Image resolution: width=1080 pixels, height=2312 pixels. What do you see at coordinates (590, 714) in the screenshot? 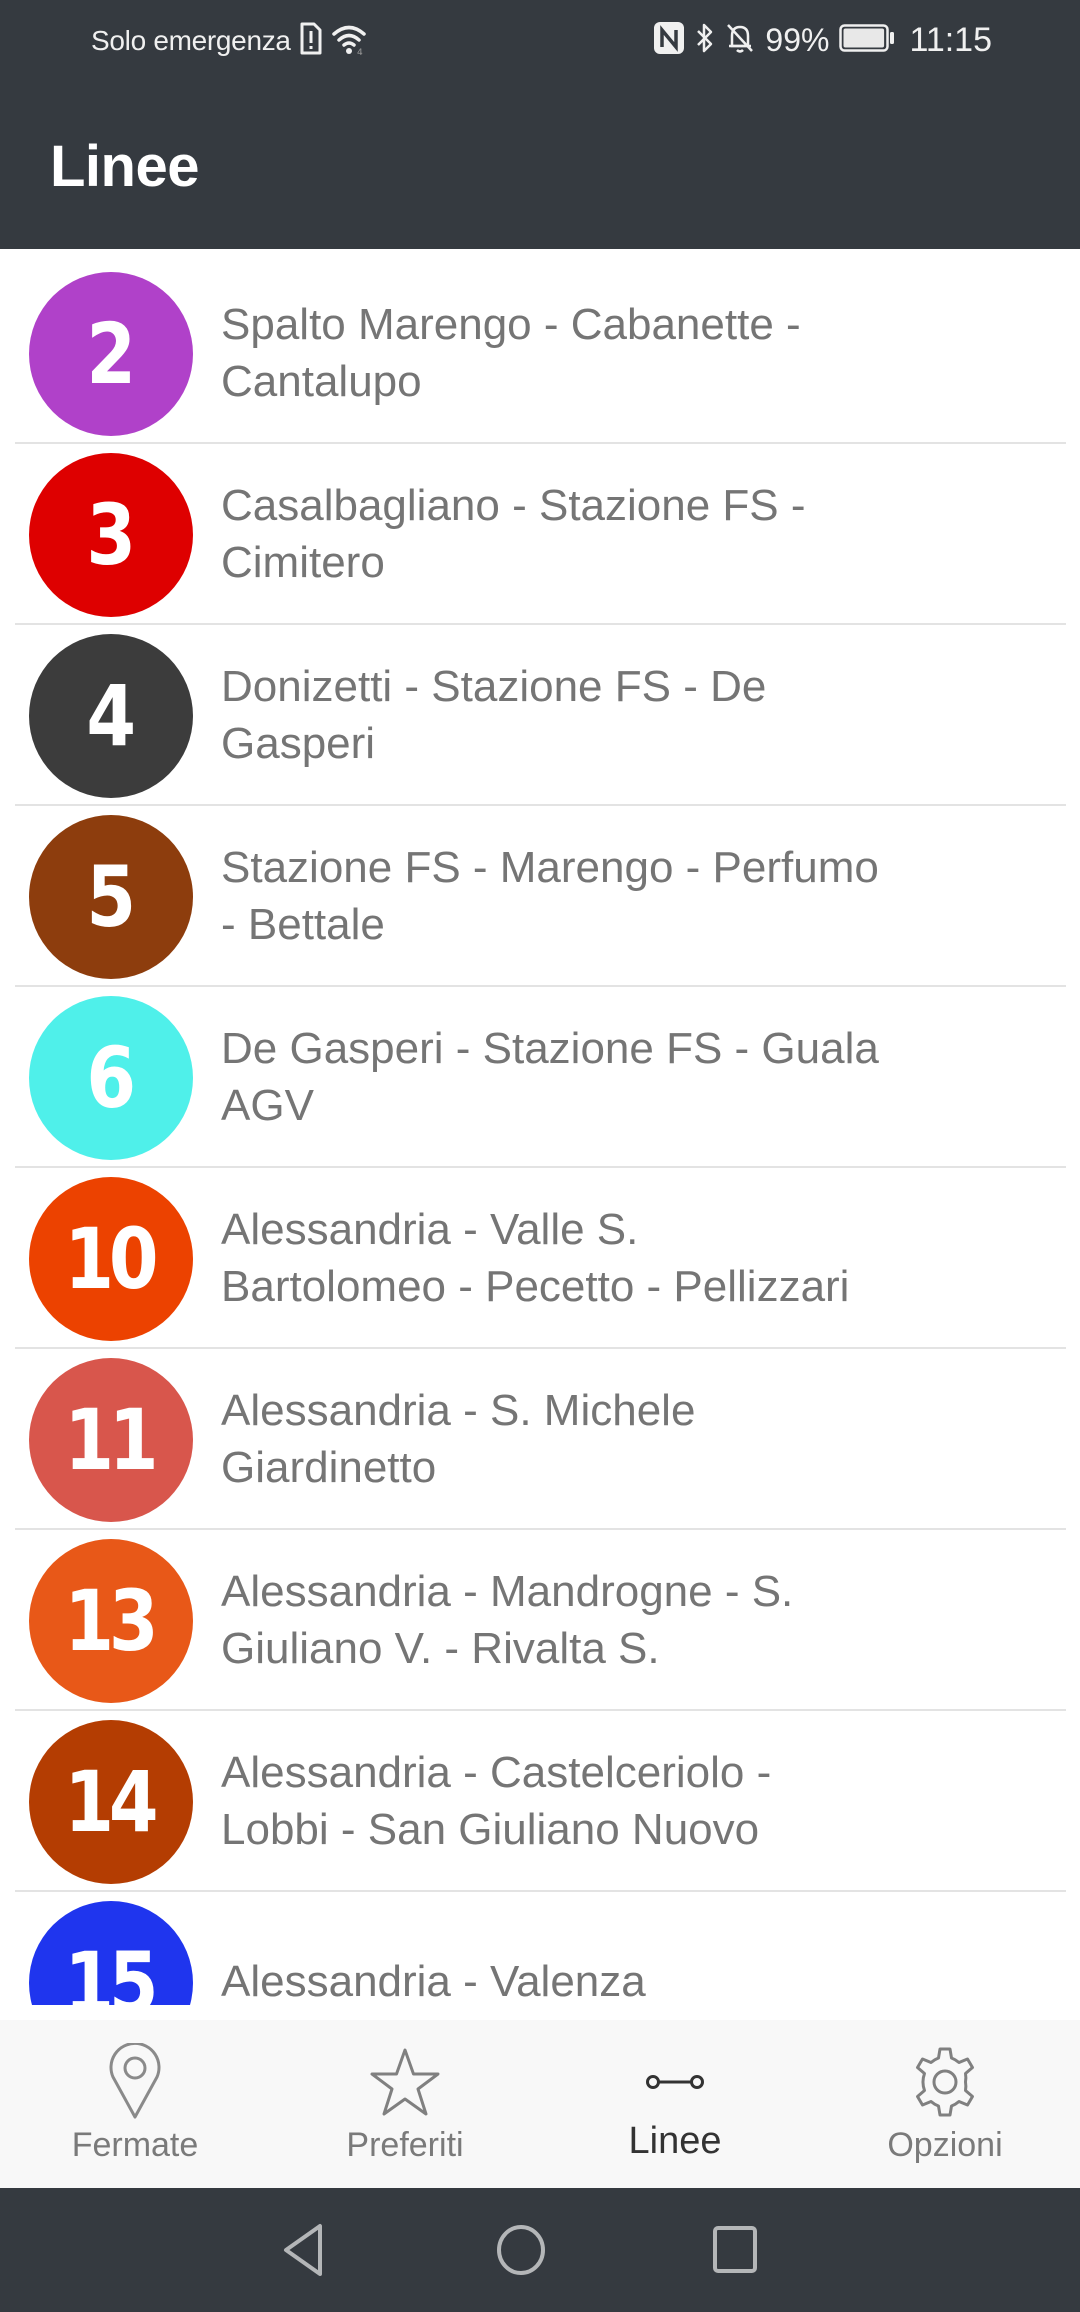
I see `line-route-name: Donizetti - Stazione FS - De Gasperi` at bounding box center [590, 714].